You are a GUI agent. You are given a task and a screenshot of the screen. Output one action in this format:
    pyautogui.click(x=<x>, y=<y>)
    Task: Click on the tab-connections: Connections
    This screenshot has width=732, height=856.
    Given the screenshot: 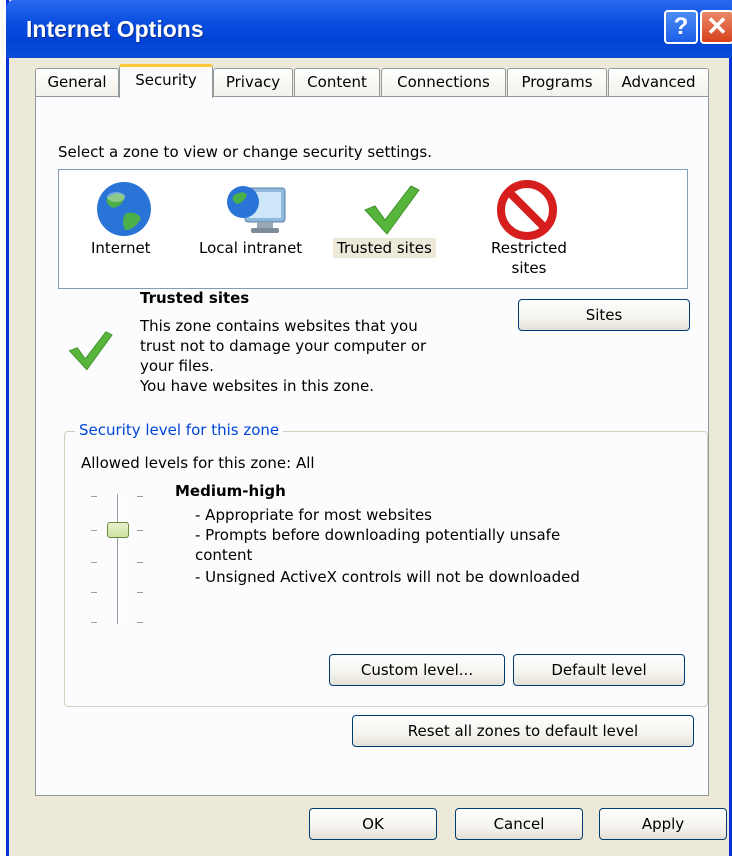 What is the action you would take?
    pyautogui.click(x=443, y=82)
    